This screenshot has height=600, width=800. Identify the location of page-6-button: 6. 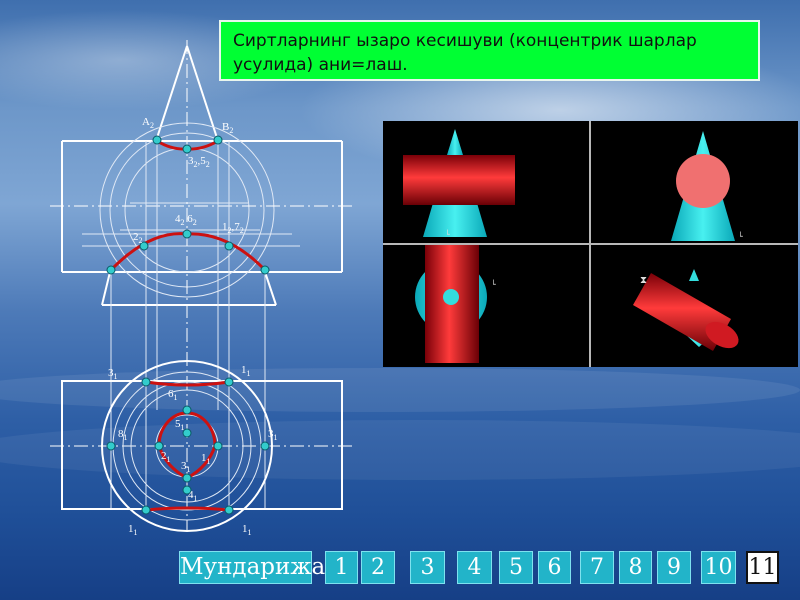
(554, 567).